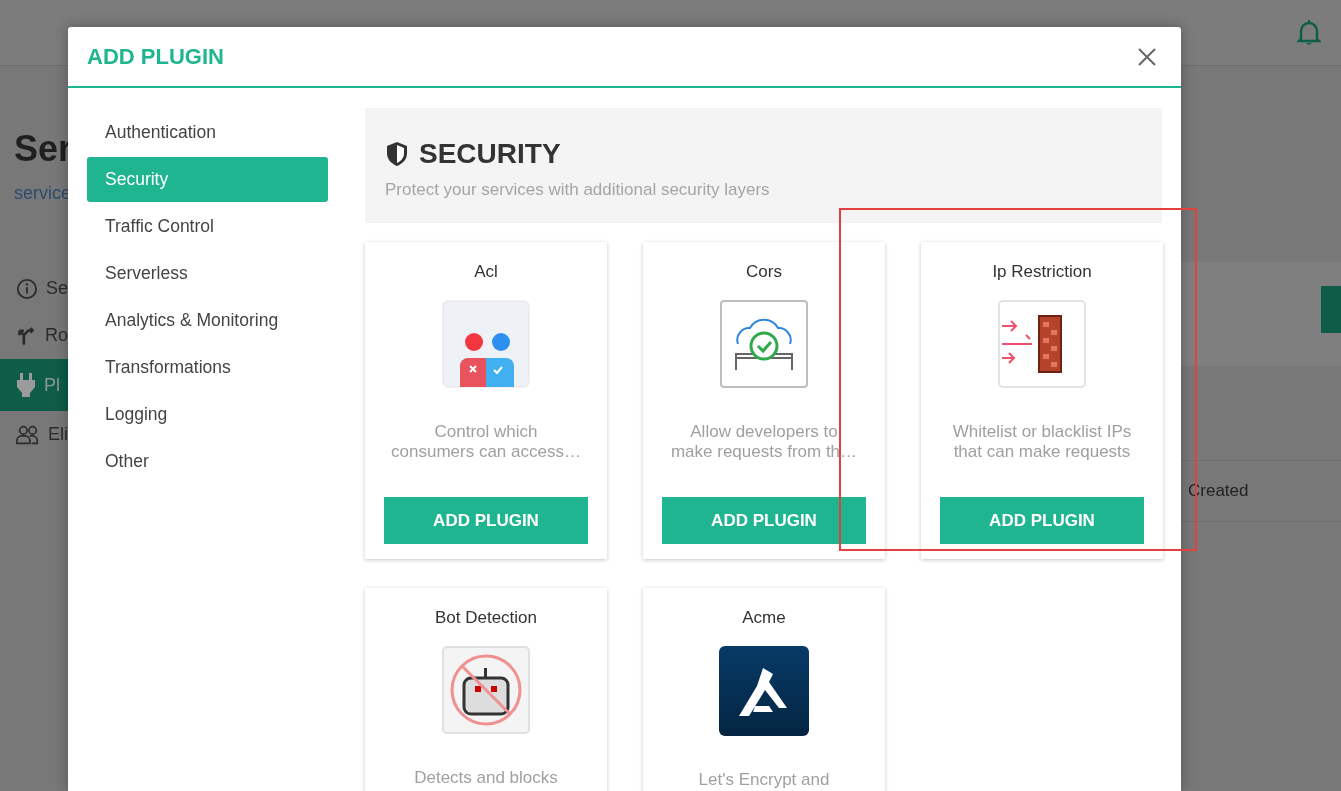 The height and width of the screenshot is (791, 1341). Describe the element at coordinates (26, 385) in the screenshot. I see `plug-icon` at that location.